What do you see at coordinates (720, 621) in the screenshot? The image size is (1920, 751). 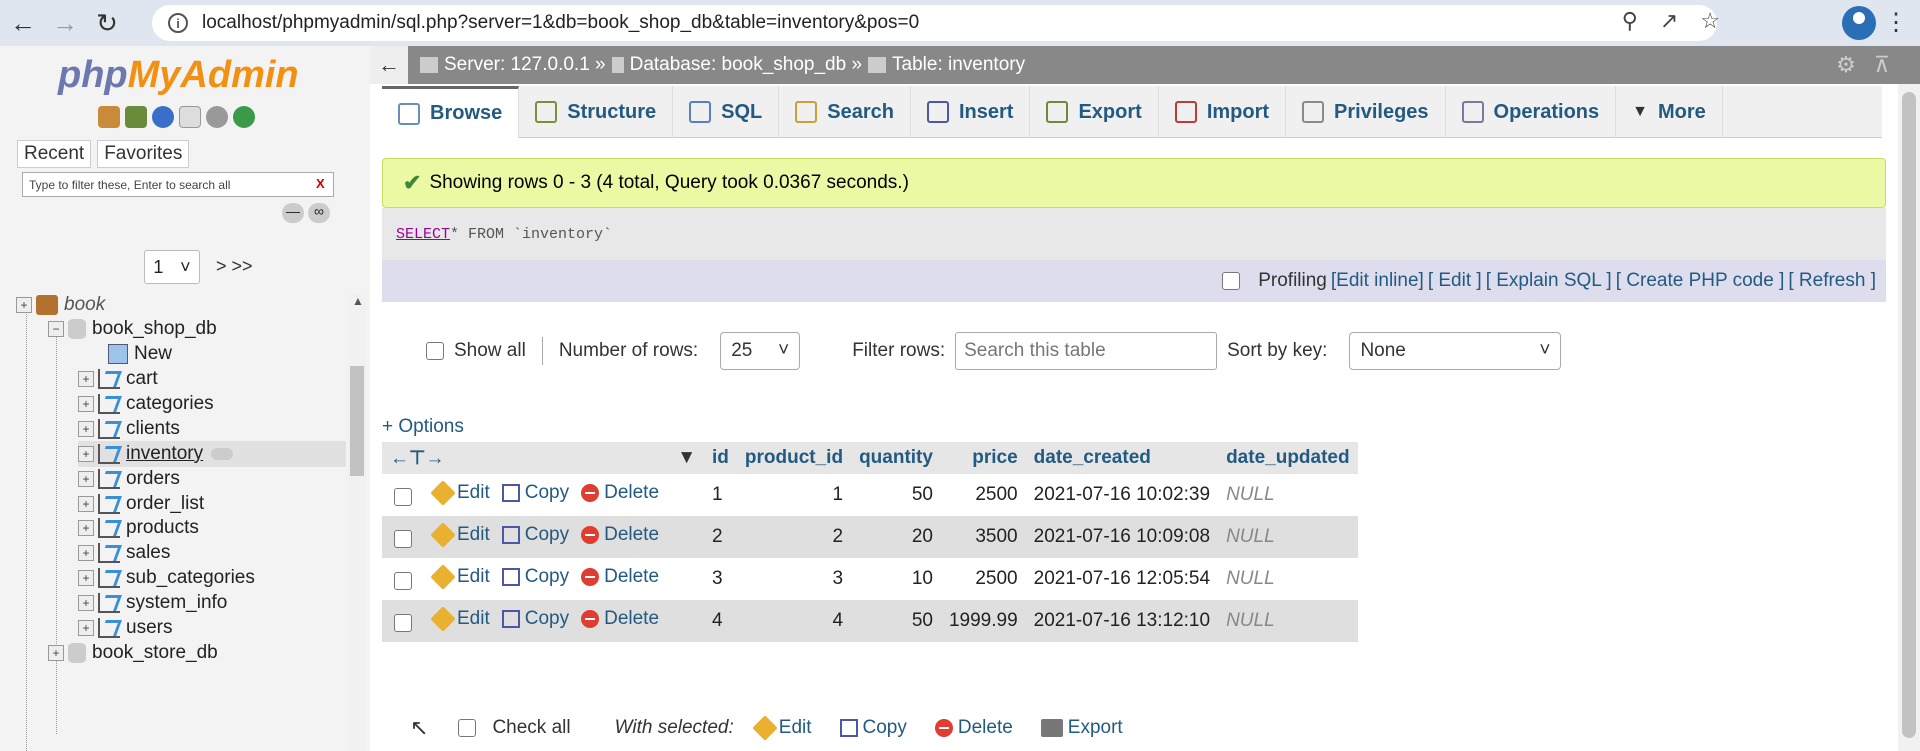 I see `cell-id: 4` at bounding box center [720, 621].